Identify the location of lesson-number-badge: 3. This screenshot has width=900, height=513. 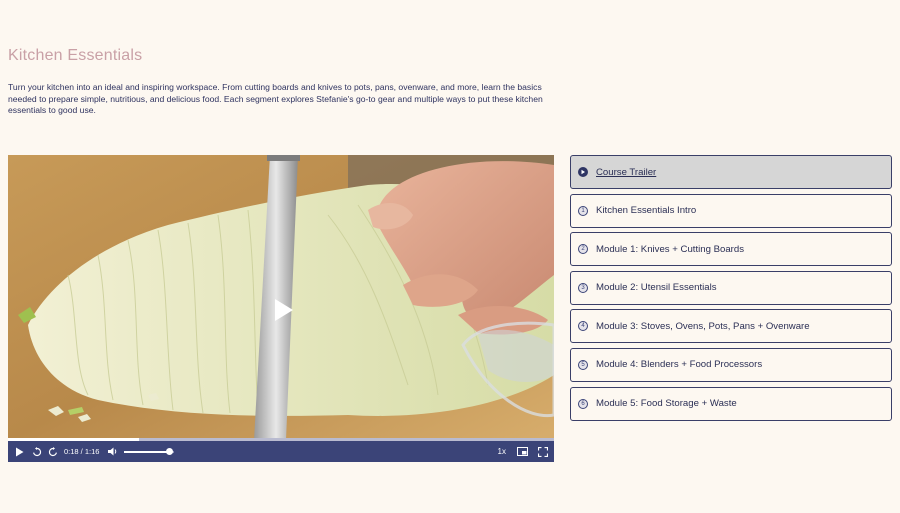
(583, 287).